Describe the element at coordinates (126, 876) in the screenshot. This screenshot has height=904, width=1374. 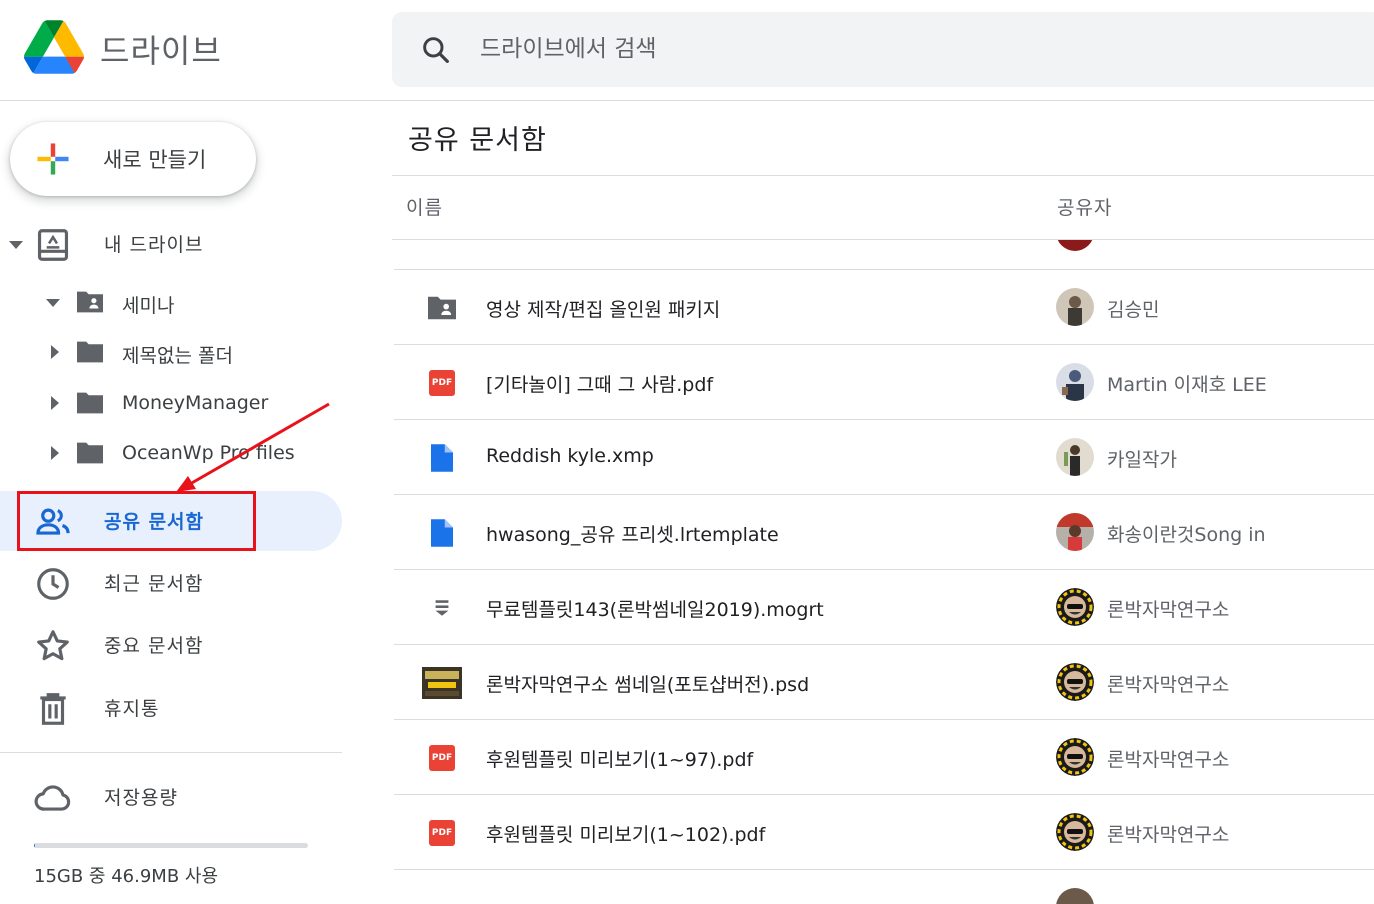
I see `storage-usage-text: 15GB 중 46.9MB 사용` at that location.